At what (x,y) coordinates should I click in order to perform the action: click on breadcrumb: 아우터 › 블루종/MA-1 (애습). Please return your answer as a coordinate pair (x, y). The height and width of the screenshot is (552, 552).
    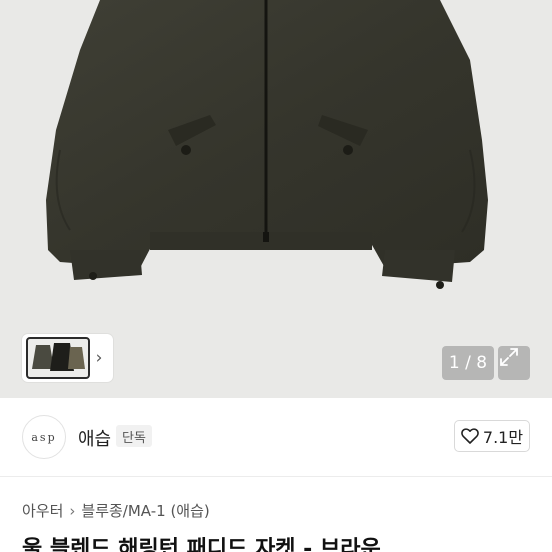
    Looking at the image, I should click on (116, 510).